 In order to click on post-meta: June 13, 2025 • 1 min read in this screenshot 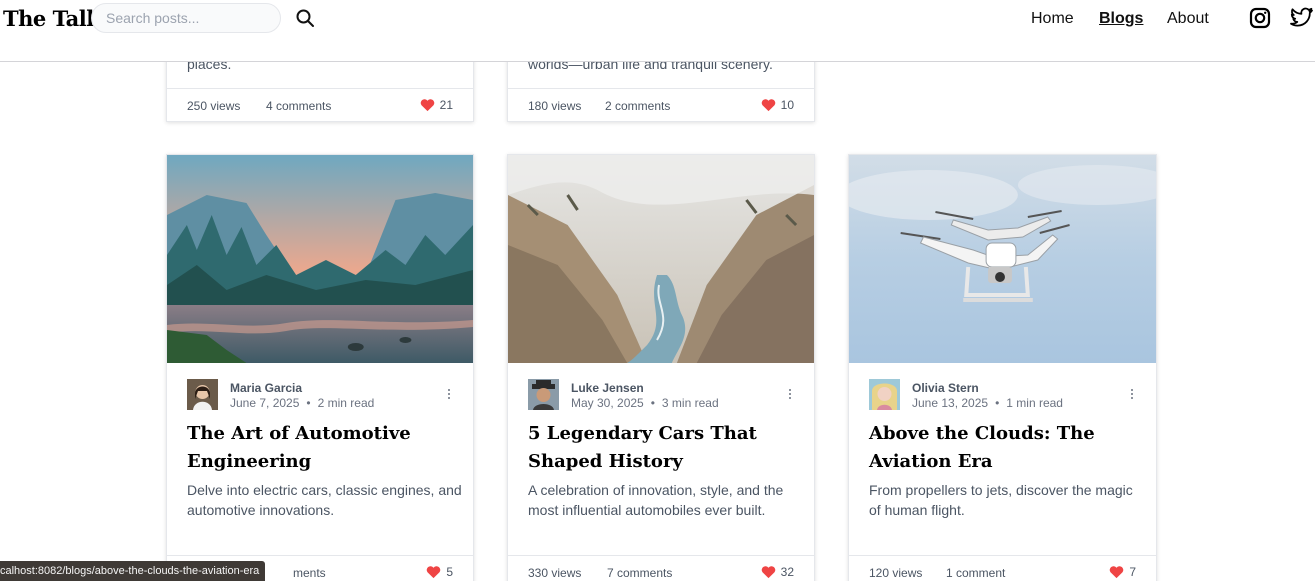, I will do `click(987, 403)`.